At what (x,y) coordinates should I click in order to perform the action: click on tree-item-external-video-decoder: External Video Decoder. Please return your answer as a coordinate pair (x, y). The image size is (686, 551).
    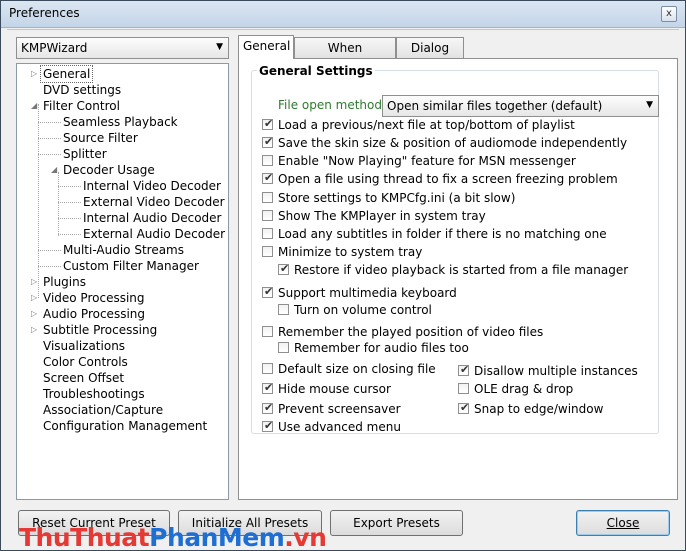
    Looking at the image, I should click on (154, 202).